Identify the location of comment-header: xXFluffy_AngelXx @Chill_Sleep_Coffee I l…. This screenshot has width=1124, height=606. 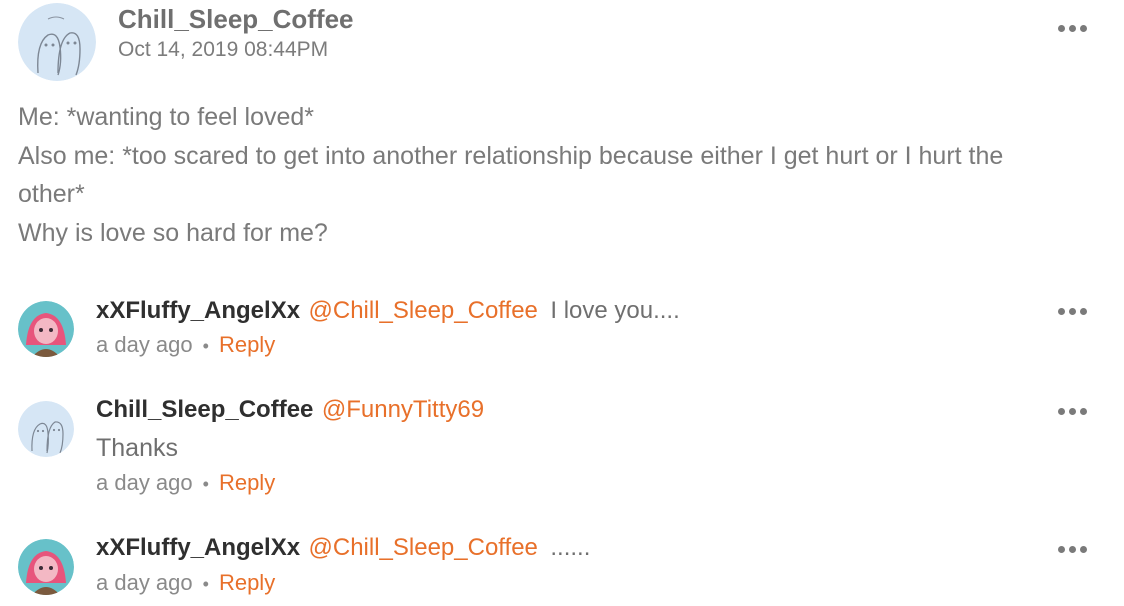
(388, 311).